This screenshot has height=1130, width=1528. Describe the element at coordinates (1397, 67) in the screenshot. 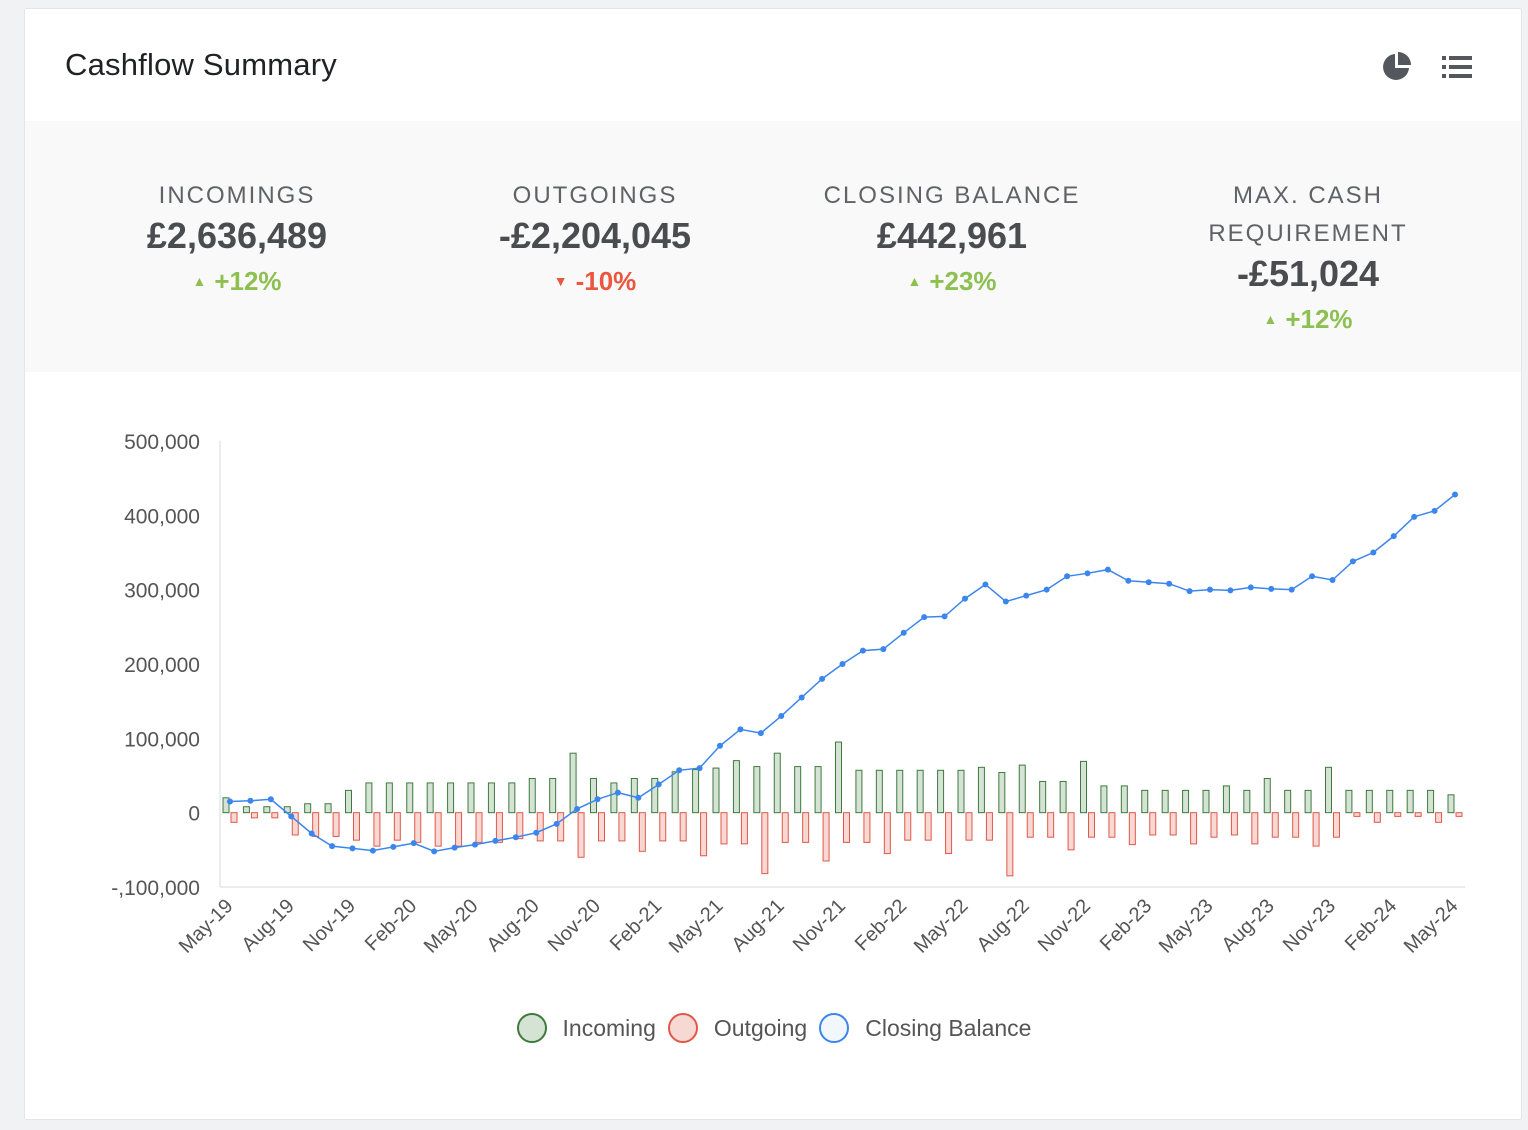

I see `pie-chart-icon` at that location.